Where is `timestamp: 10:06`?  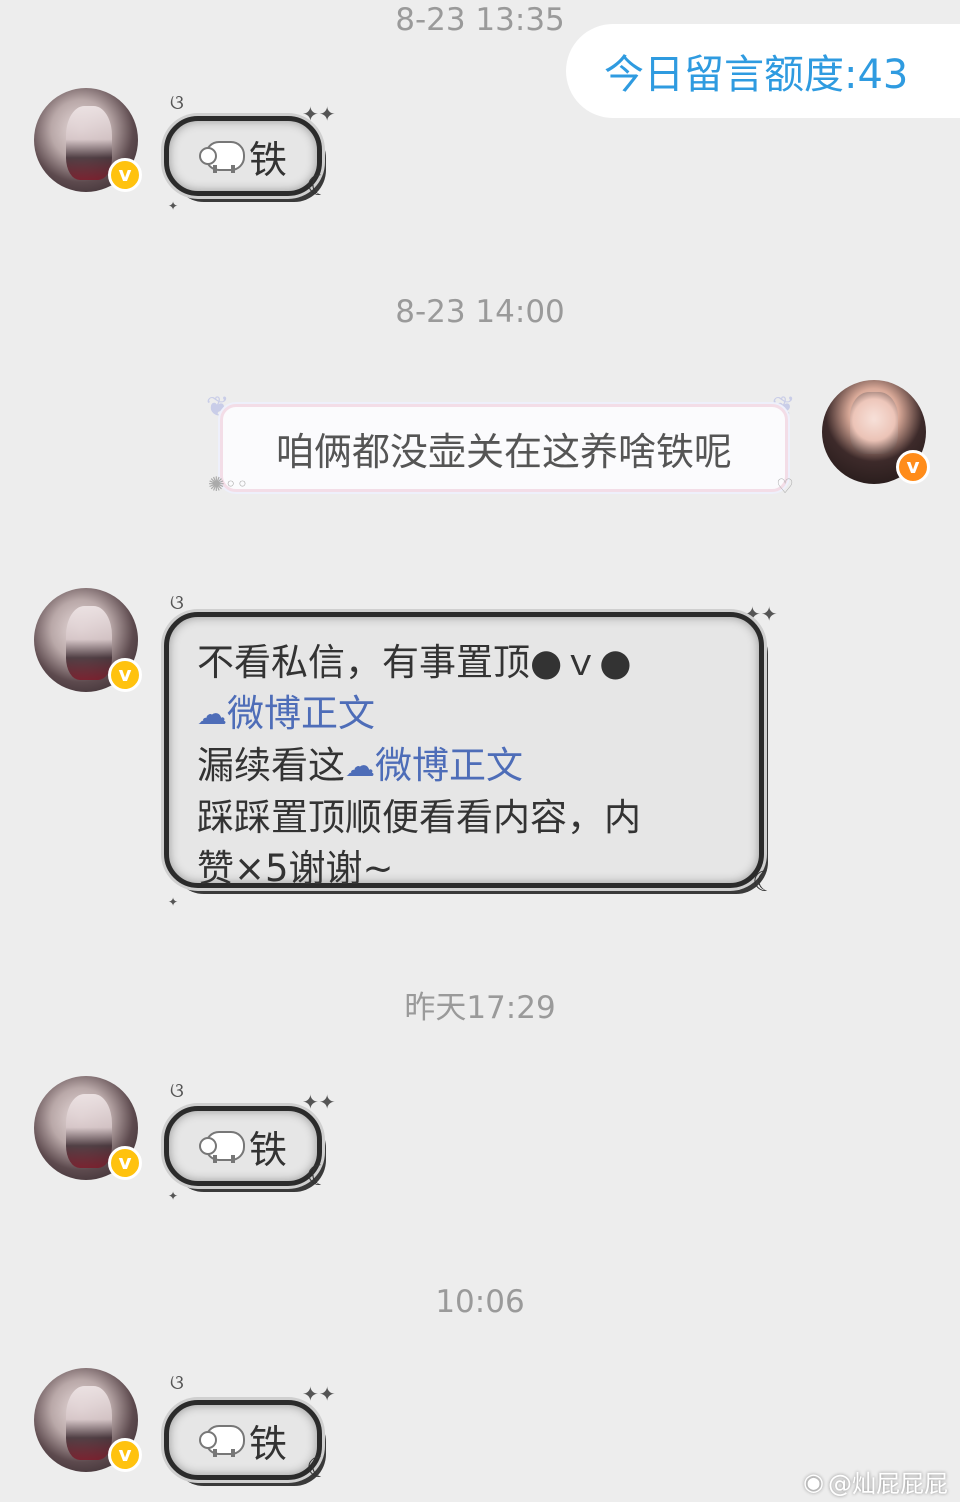
timestamp: 10:06 is located at coordinates (480, 1302).